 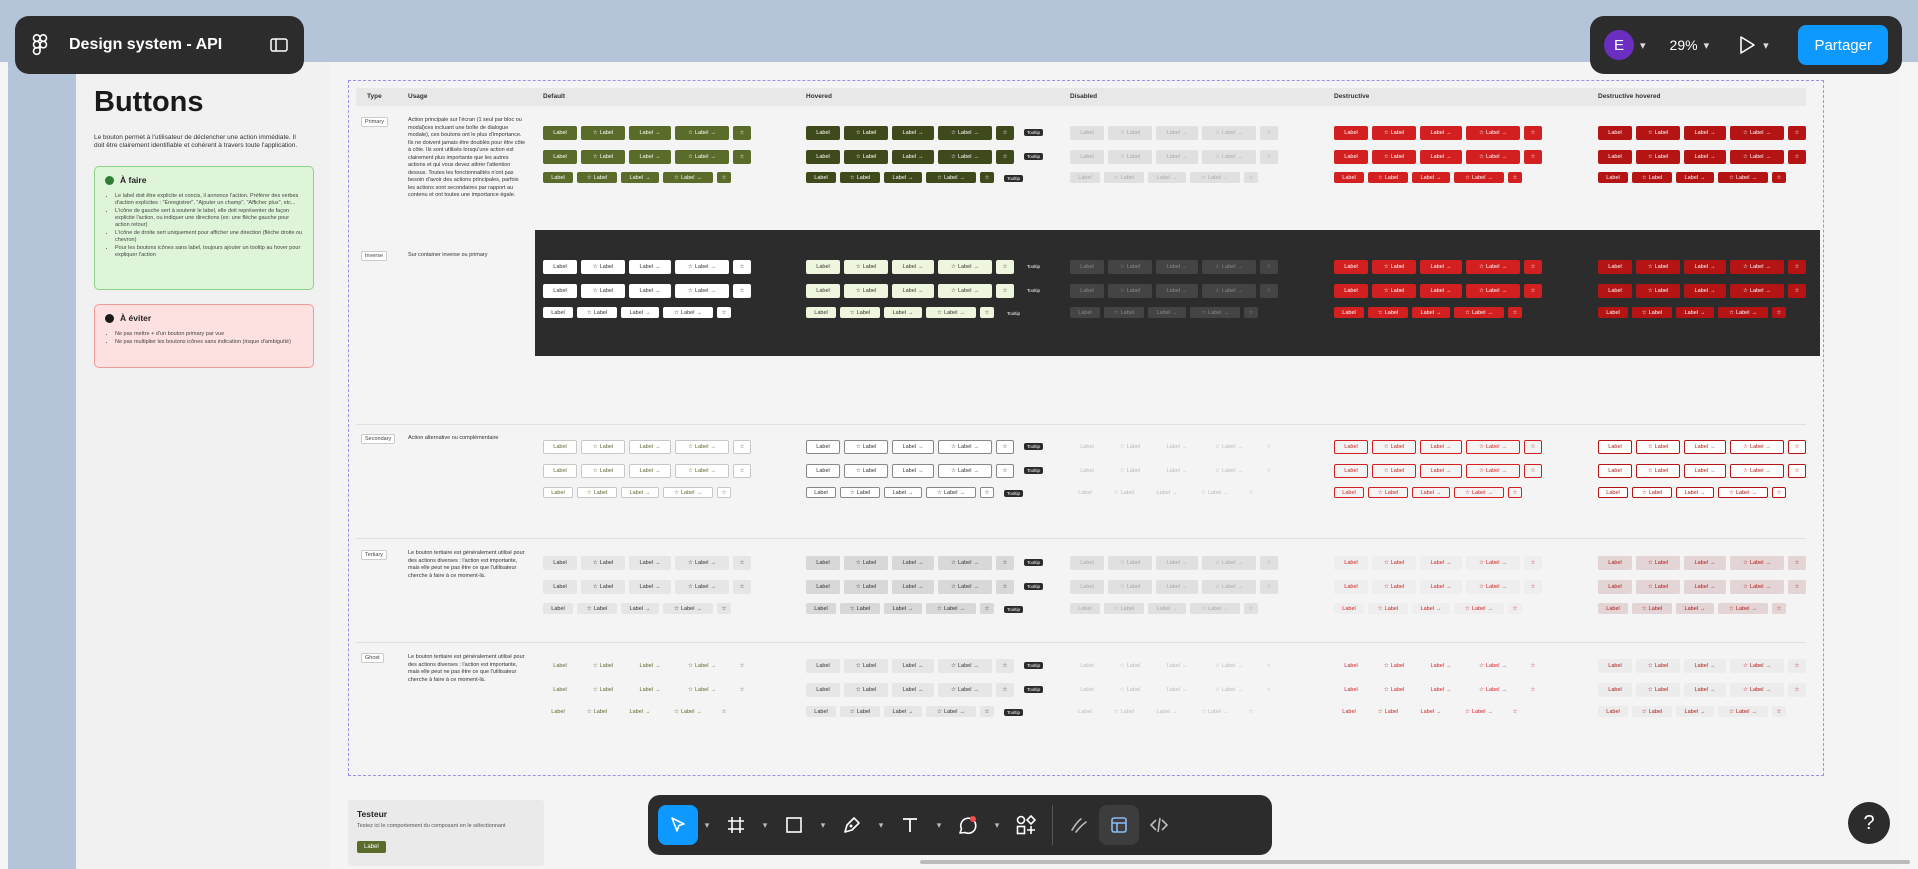 I want to click on pen-tool, so click(x=852, y=825).